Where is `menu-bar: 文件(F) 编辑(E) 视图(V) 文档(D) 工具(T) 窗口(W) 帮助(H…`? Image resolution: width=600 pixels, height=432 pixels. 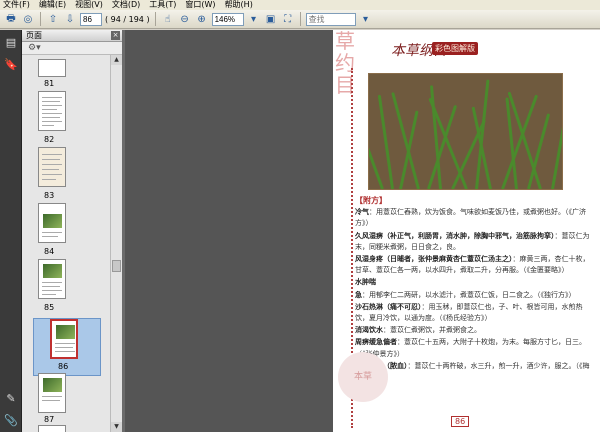
menu-bar: 文件(F) 编辑(E) 视图(V) 文档(D) 工具(T) 窗口(W) 帮助(H… is located at coordinates (300, 5).